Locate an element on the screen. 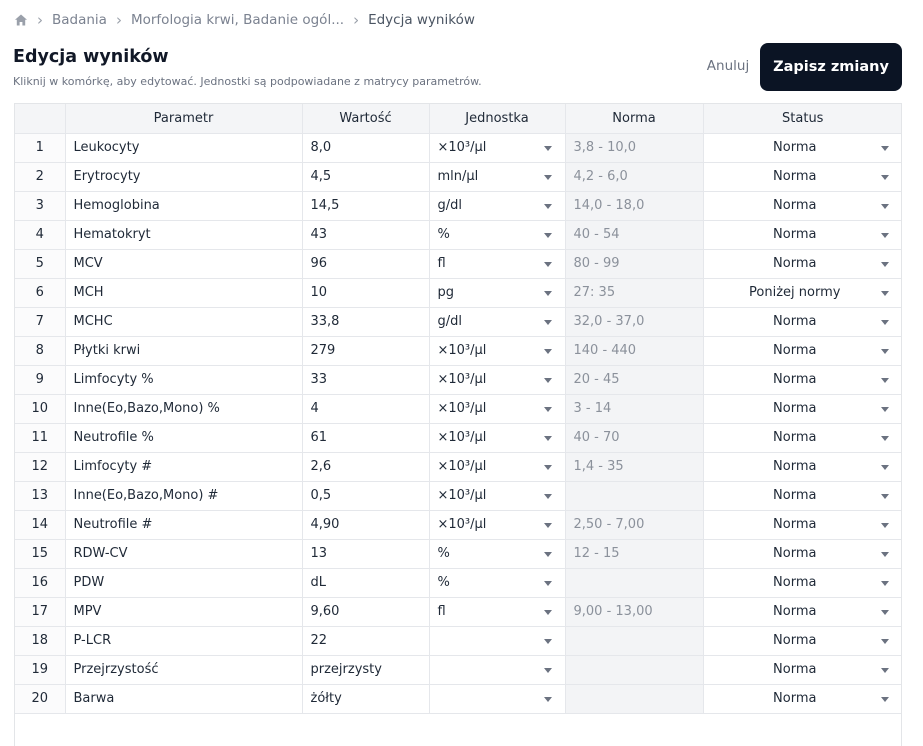 This screenshot has width=923, height=746. parameter-cell: Barwa is located at coordinates (184, 699).